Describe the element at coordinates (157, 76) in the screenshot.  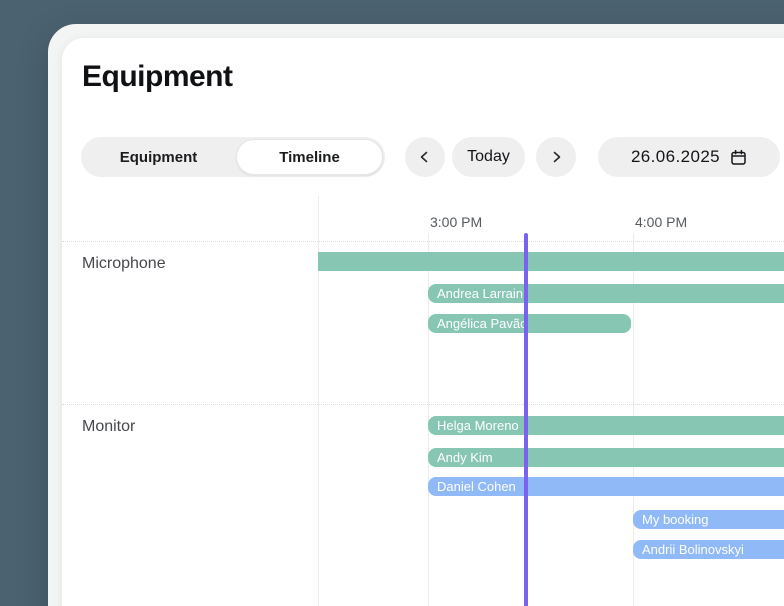
I see `page-title: Equipment` at that location.